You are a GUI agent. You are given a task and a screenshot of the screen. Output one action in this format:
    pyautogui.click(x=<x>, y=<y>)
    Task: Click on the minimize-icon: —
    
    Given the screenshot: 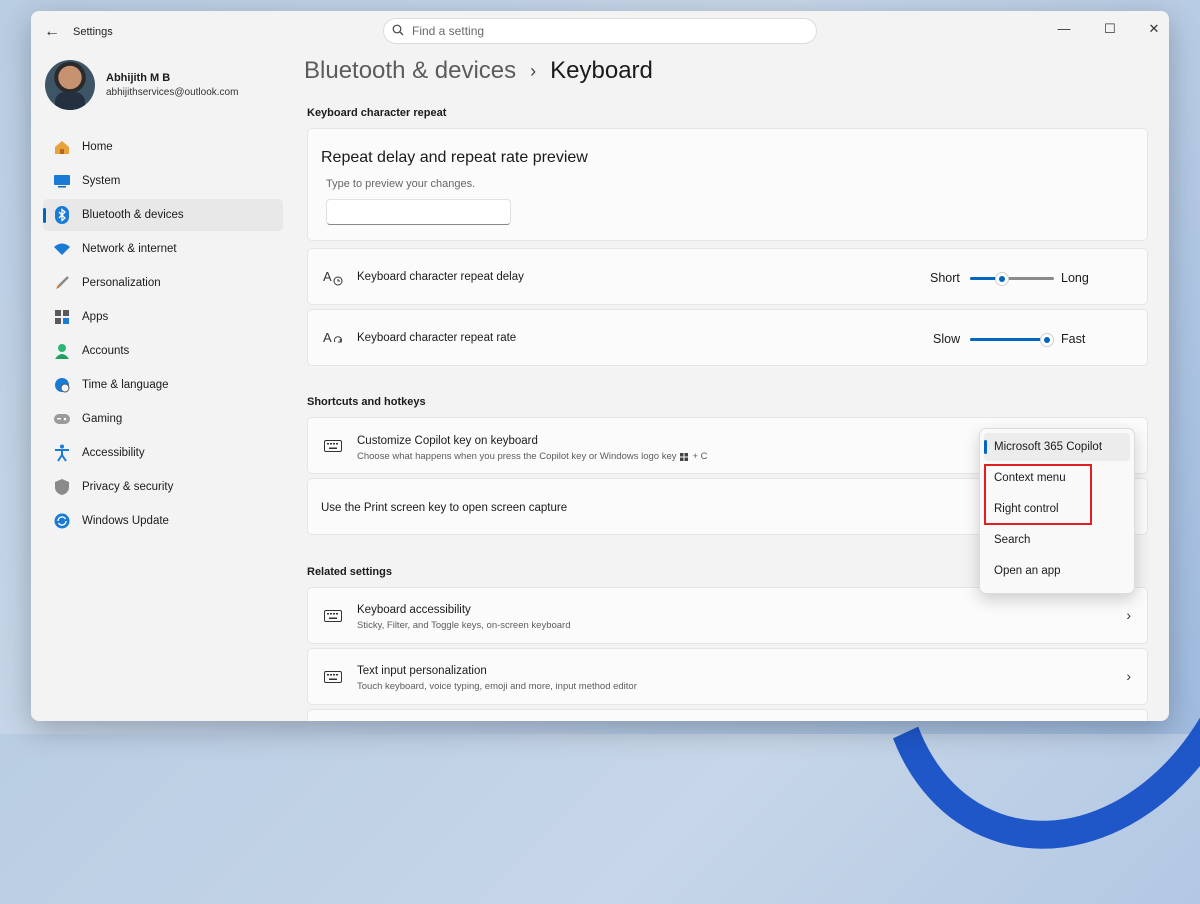 What is the action you would take?
    pyautogui.click(x=1064, y=29)
    